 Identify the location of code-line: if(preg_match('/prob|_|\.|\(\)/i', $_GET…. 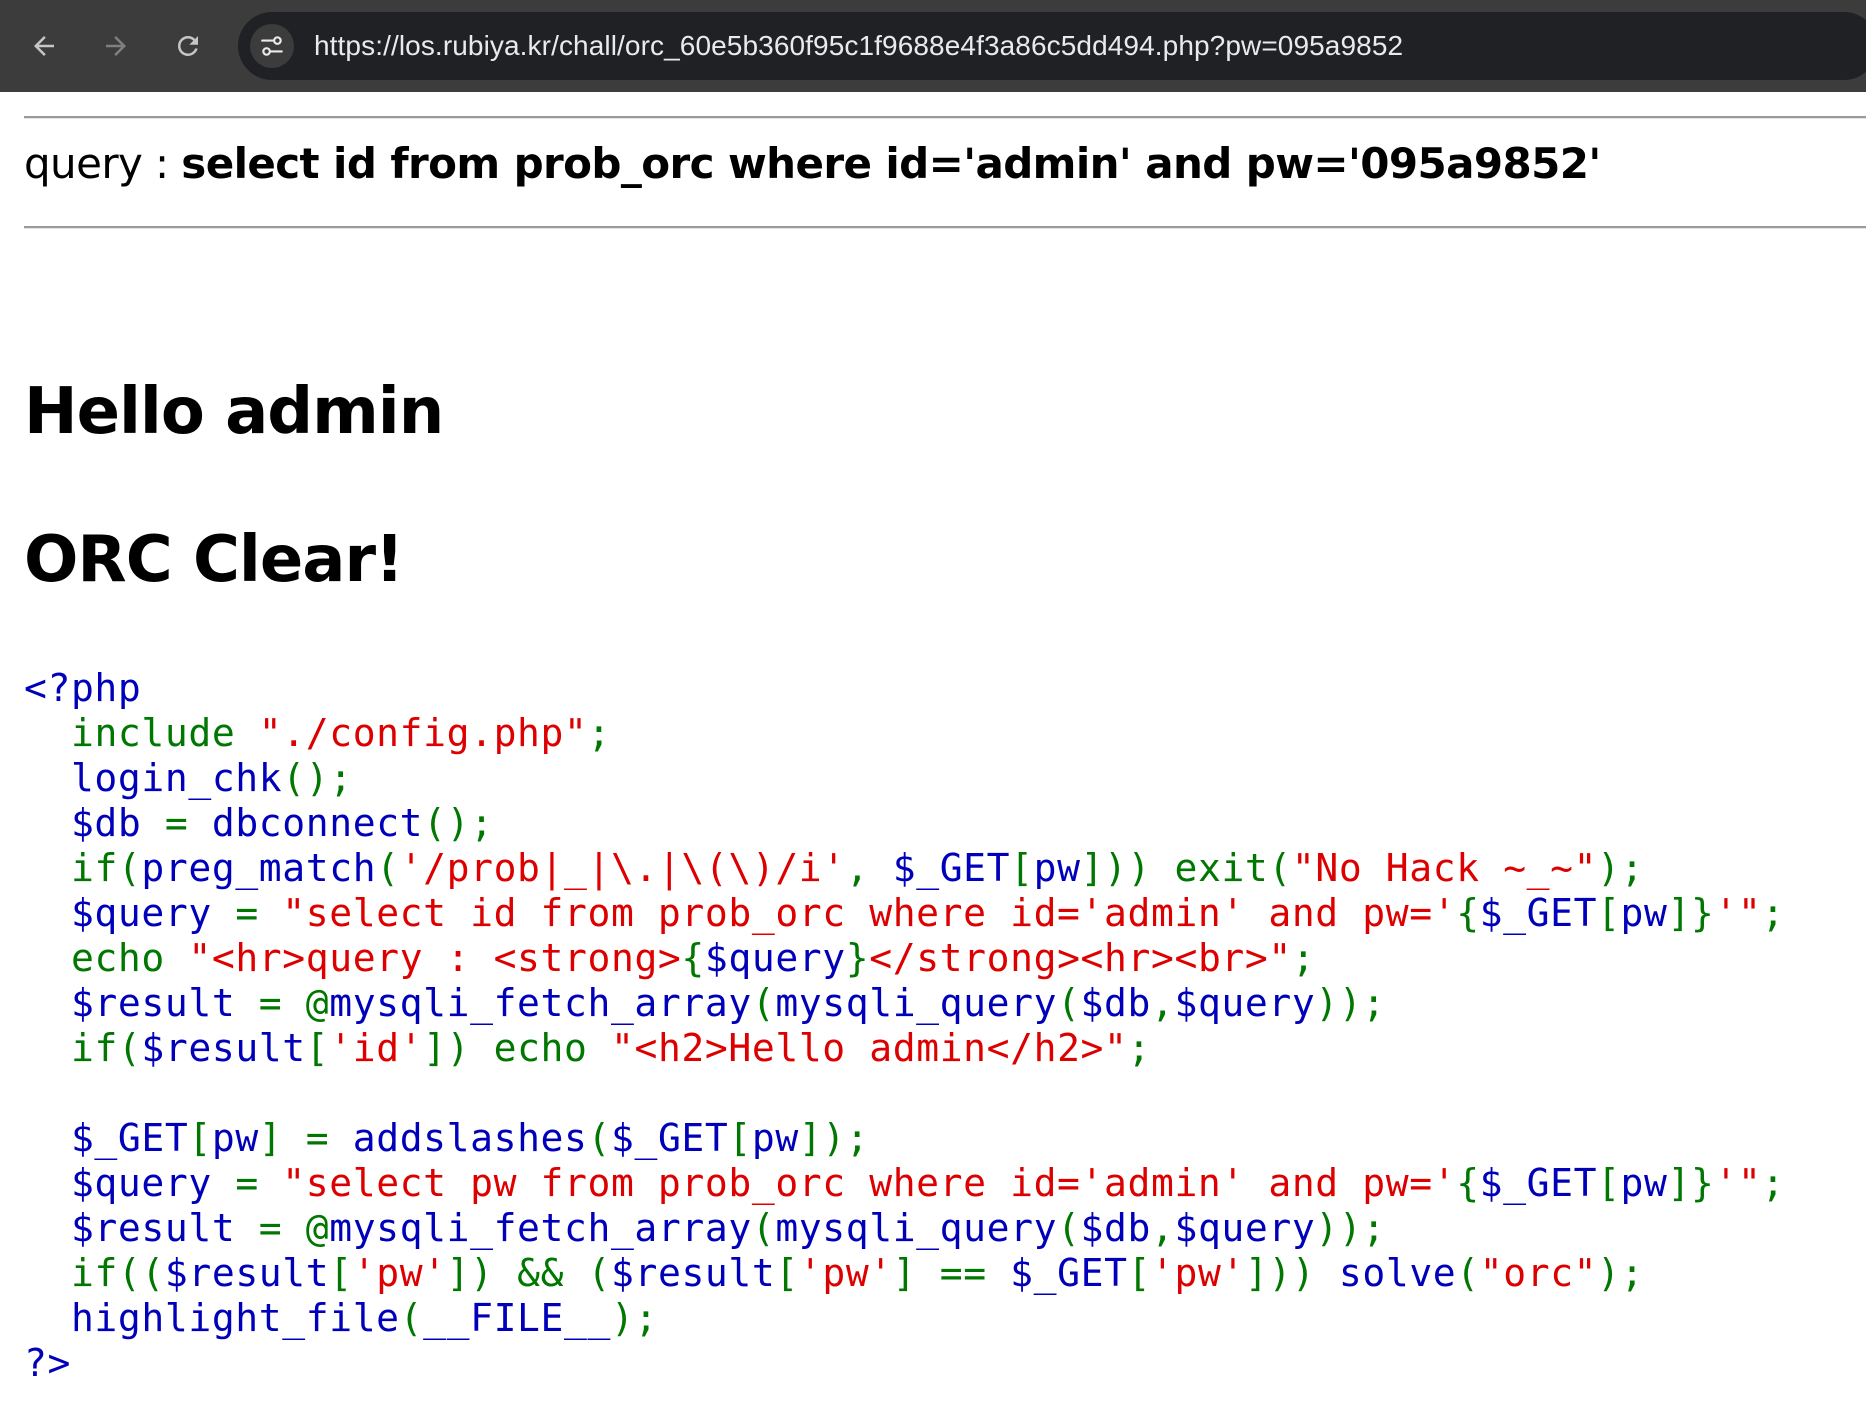
(904, 868).